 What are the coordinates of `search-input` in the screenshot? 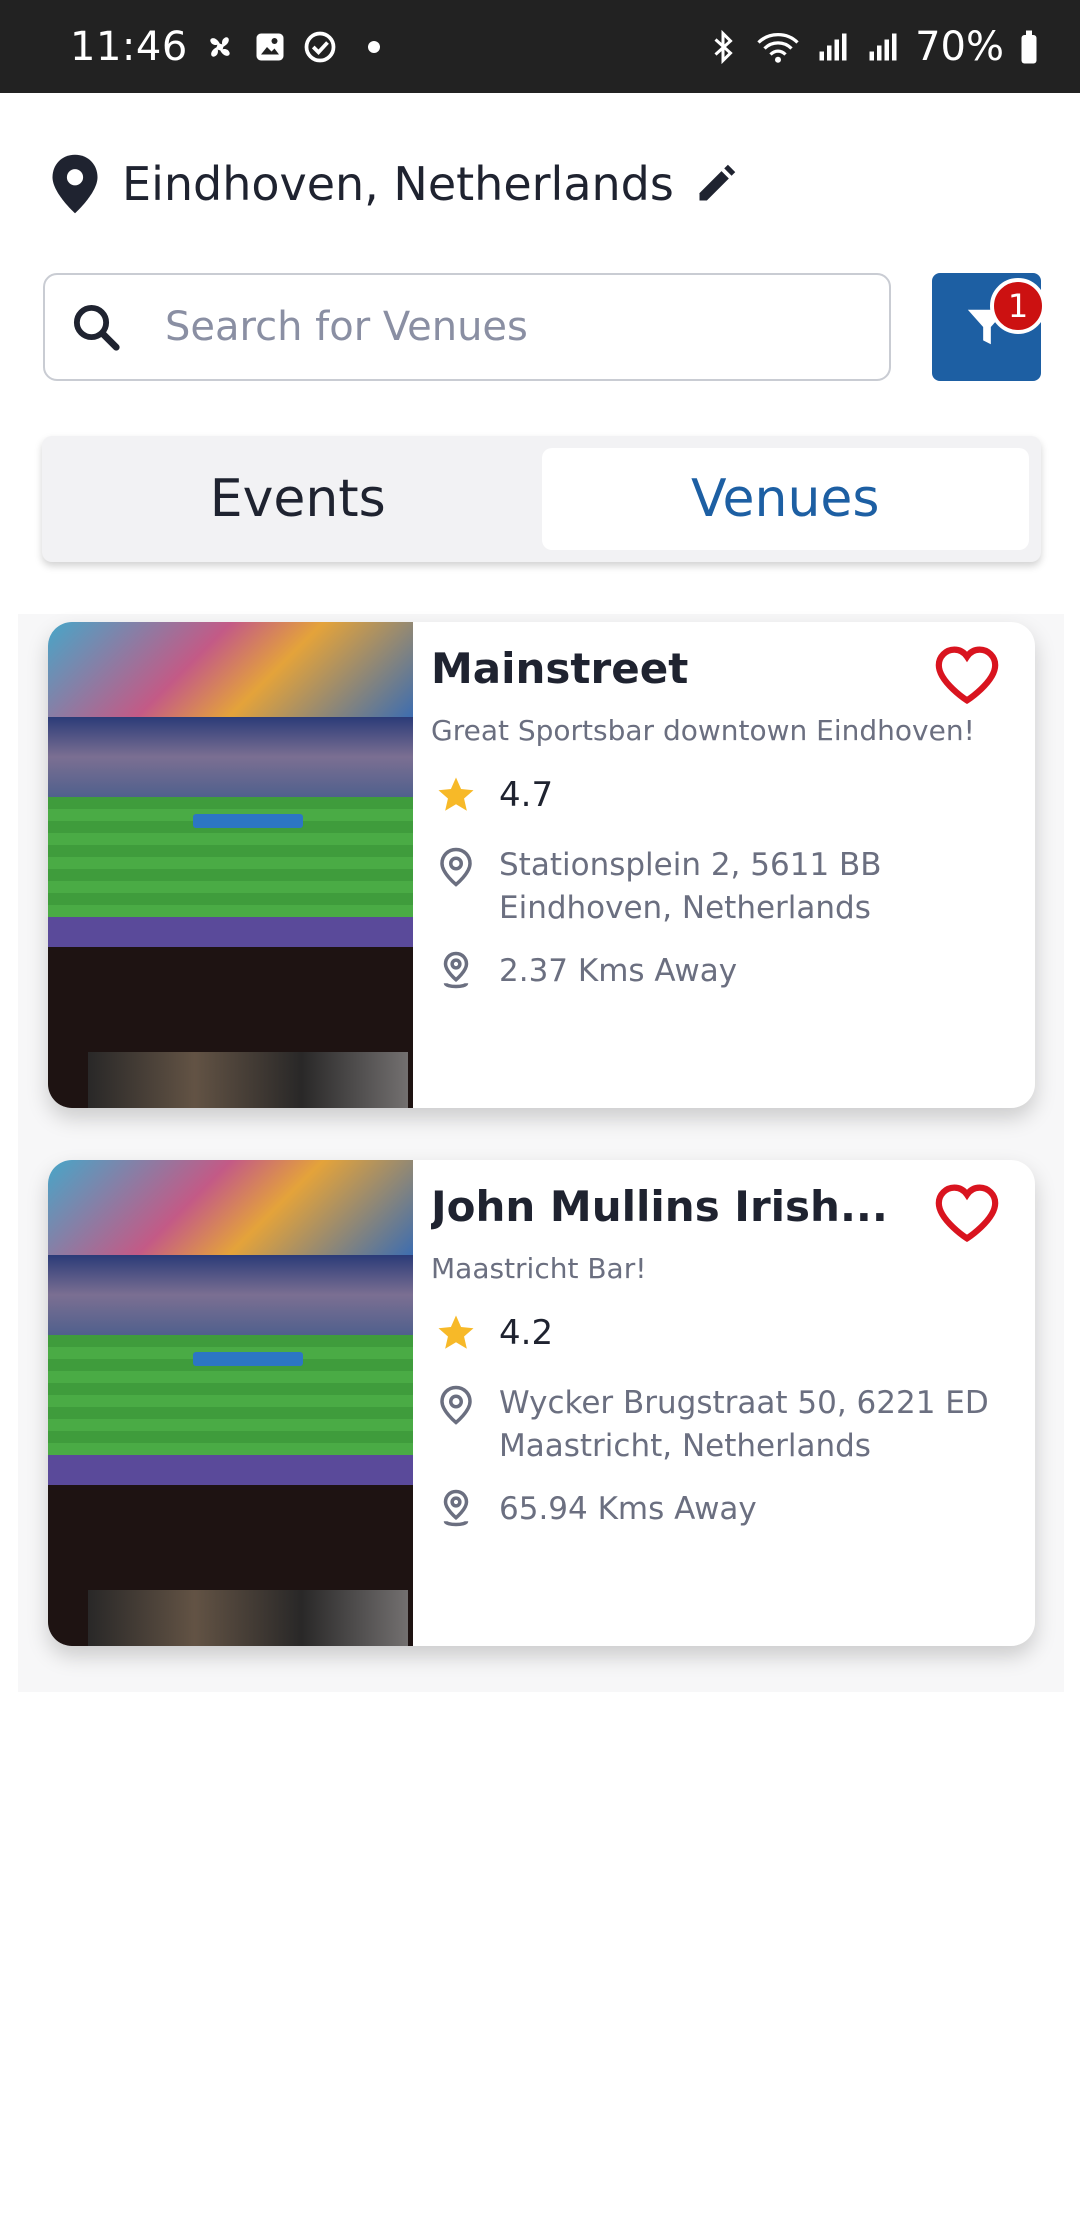 It's located at (505, 327).